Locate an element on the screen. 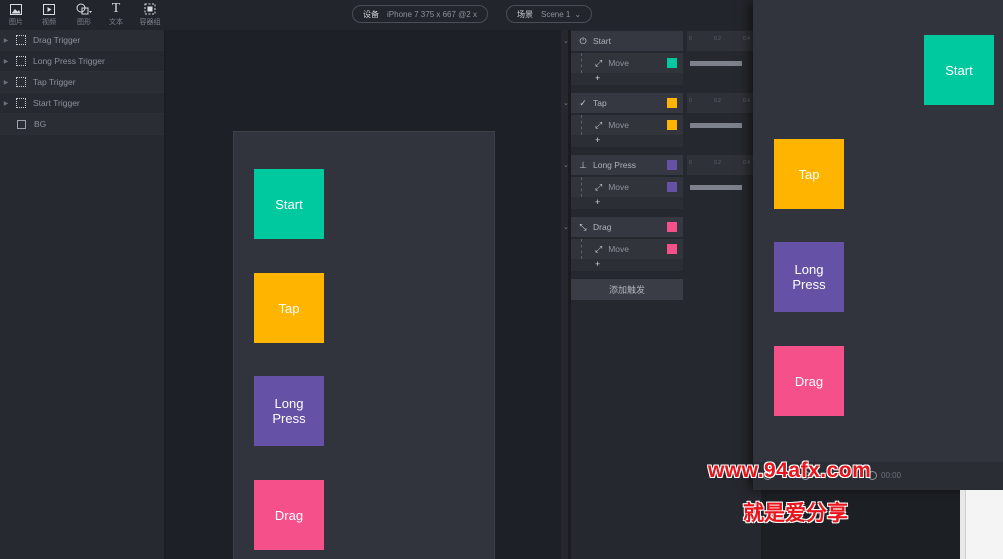 Image resolution: width=1003 pixels, height=559 pixels. start-box-label: Start is located at coordinates (289, 204).